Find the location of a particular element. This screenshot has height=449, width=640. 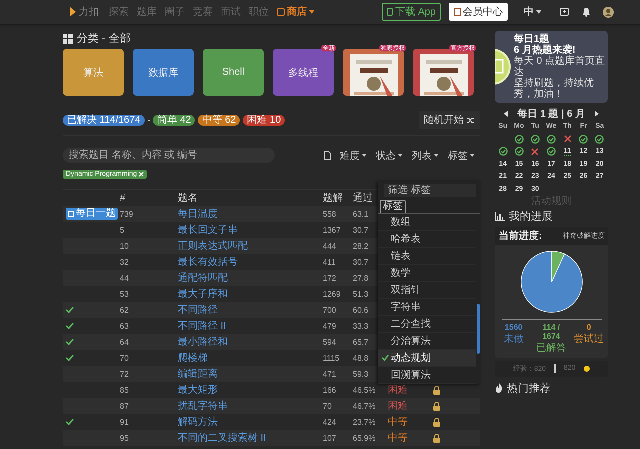

table-cell: 72 is located at coordinates (124, 374).